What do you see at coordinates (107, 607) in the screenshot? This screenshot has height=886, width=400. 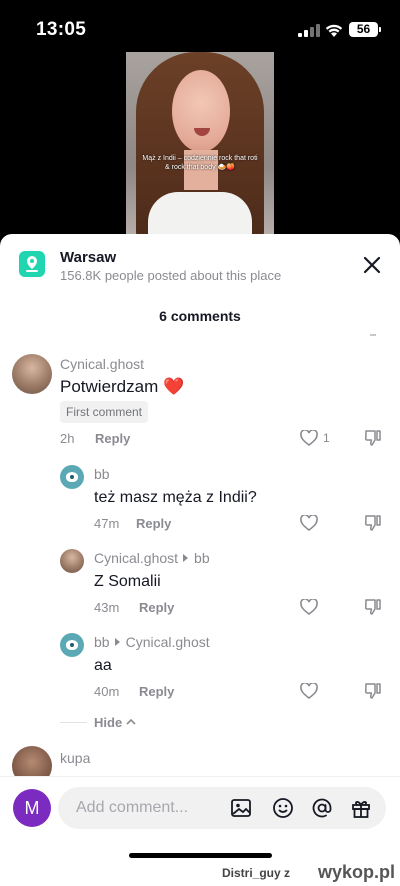 I see `comment-time: 43m` at bounding box center [107, 607].